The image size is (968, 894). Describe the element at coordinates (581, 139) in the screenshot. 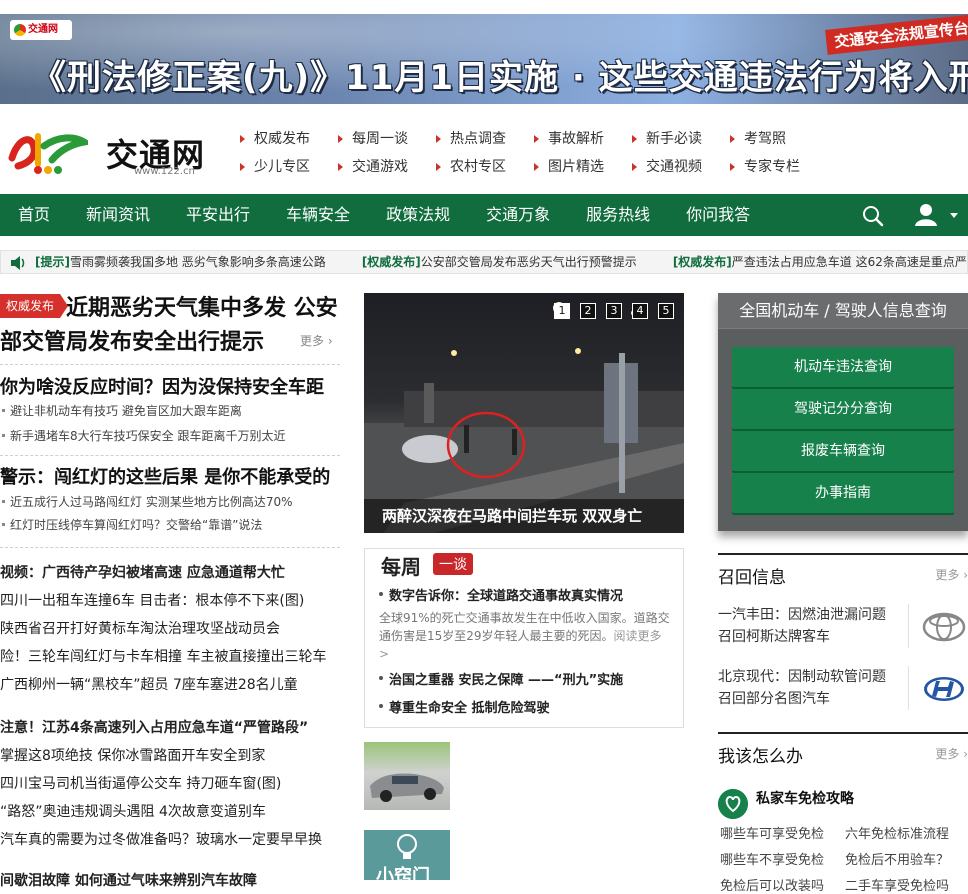

I see `top-link: 事故解析` at that location.